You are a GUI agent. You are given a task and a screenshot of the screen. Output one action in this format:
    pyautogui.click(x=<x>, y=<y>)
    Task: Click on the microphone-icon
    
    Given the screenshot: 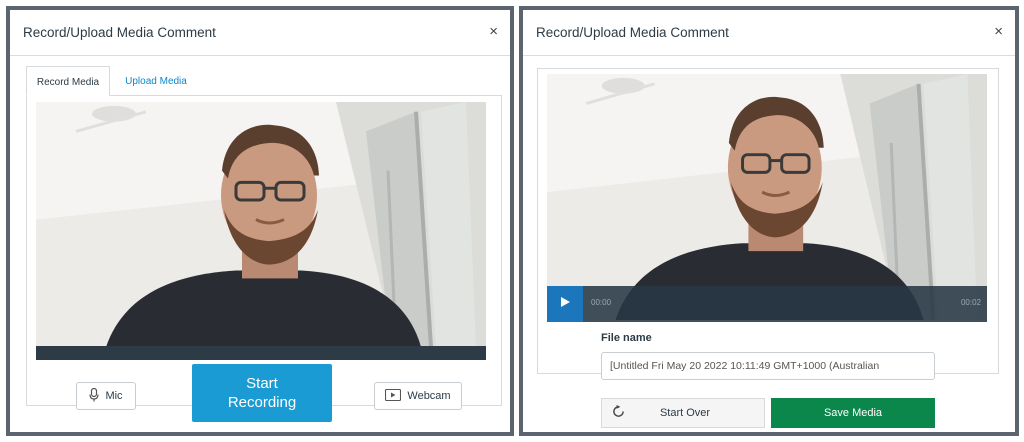 What is the action you would take?
    pyautogui.click(x=94, y=396)
    